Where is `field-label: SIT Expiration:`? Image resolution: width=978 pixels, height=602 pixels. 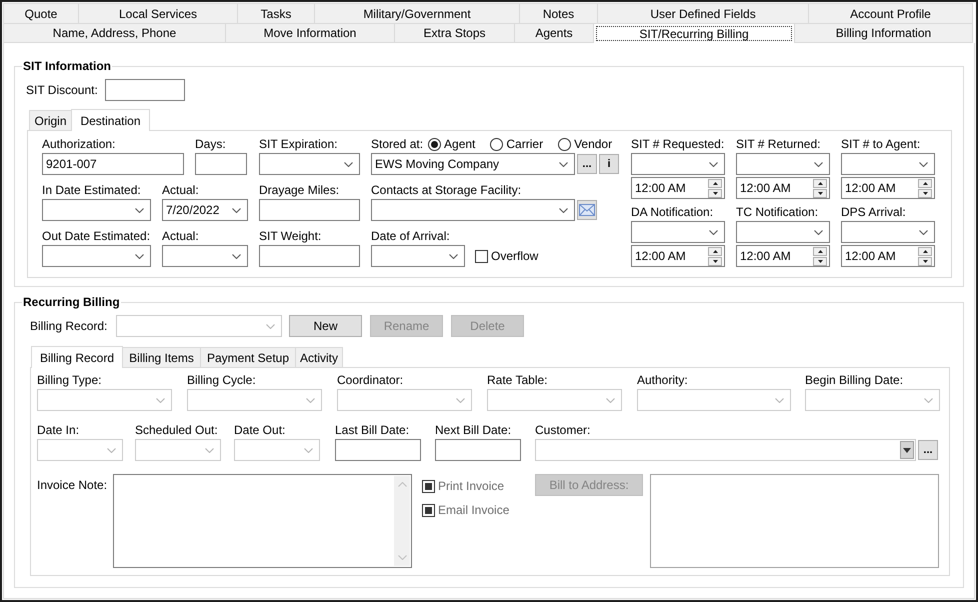
field-label: SIT Expiration: is located at coordinates (298, 144).